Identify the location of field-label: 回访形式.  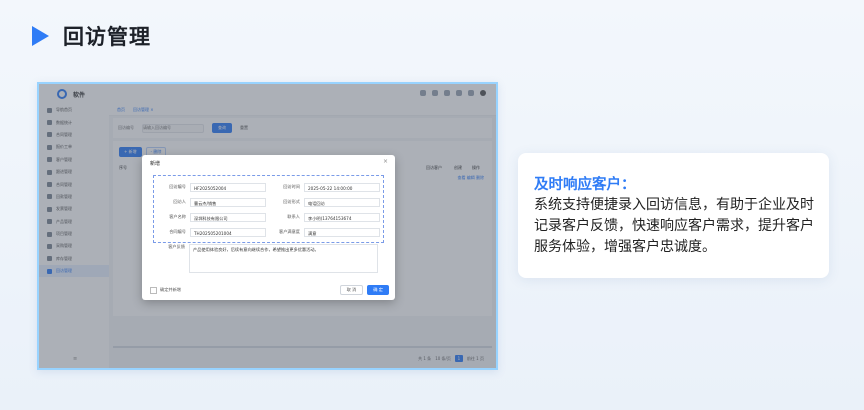
(291, 201).